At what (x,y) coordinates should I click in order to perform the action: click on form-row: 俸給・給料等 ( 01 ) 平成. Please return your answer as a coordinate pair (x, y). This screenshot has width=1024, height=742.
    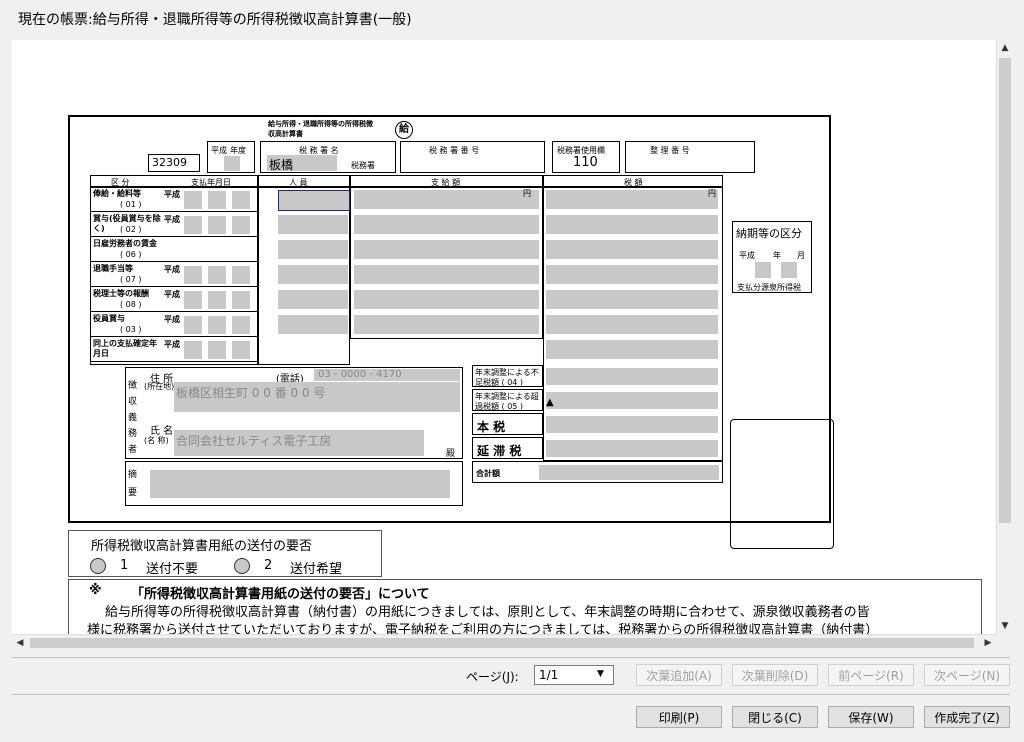
    Looking at the image, I should click on (406, 199).